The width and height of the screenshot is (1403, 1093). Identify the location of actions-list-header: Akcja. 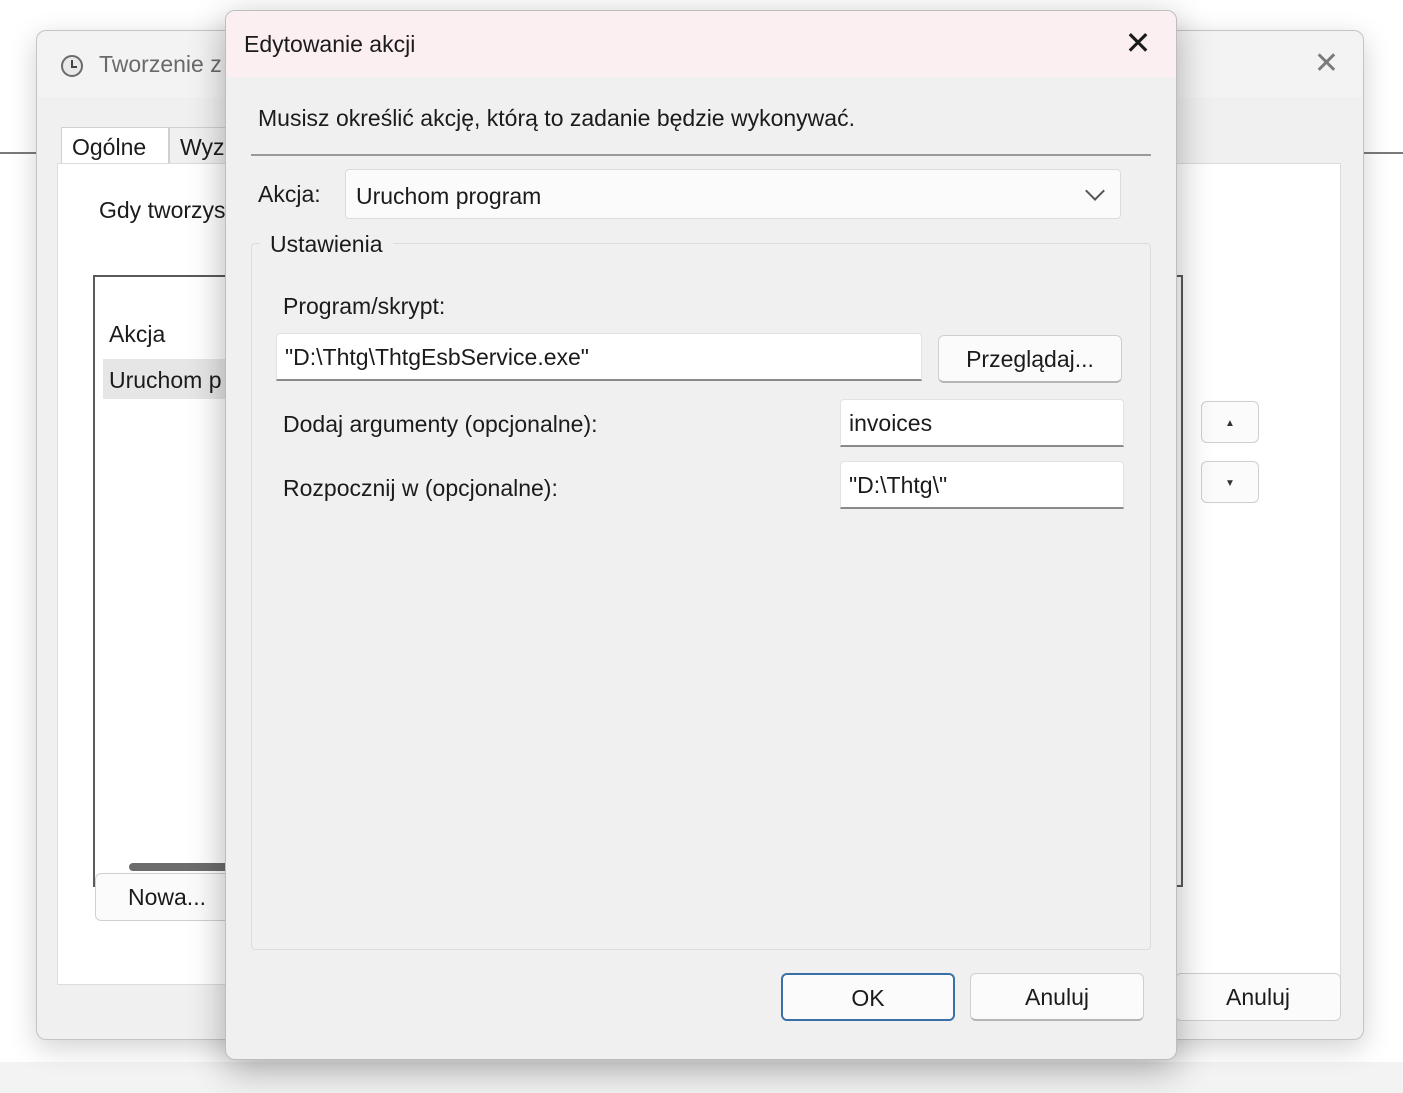
(137, 334).